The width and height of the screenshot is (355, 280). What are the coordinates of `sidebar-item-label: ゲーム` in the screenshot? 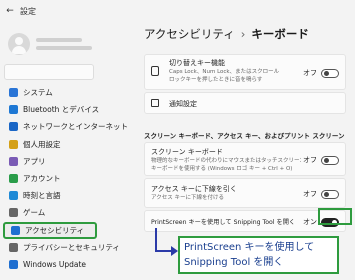 It's located at (34, 213).